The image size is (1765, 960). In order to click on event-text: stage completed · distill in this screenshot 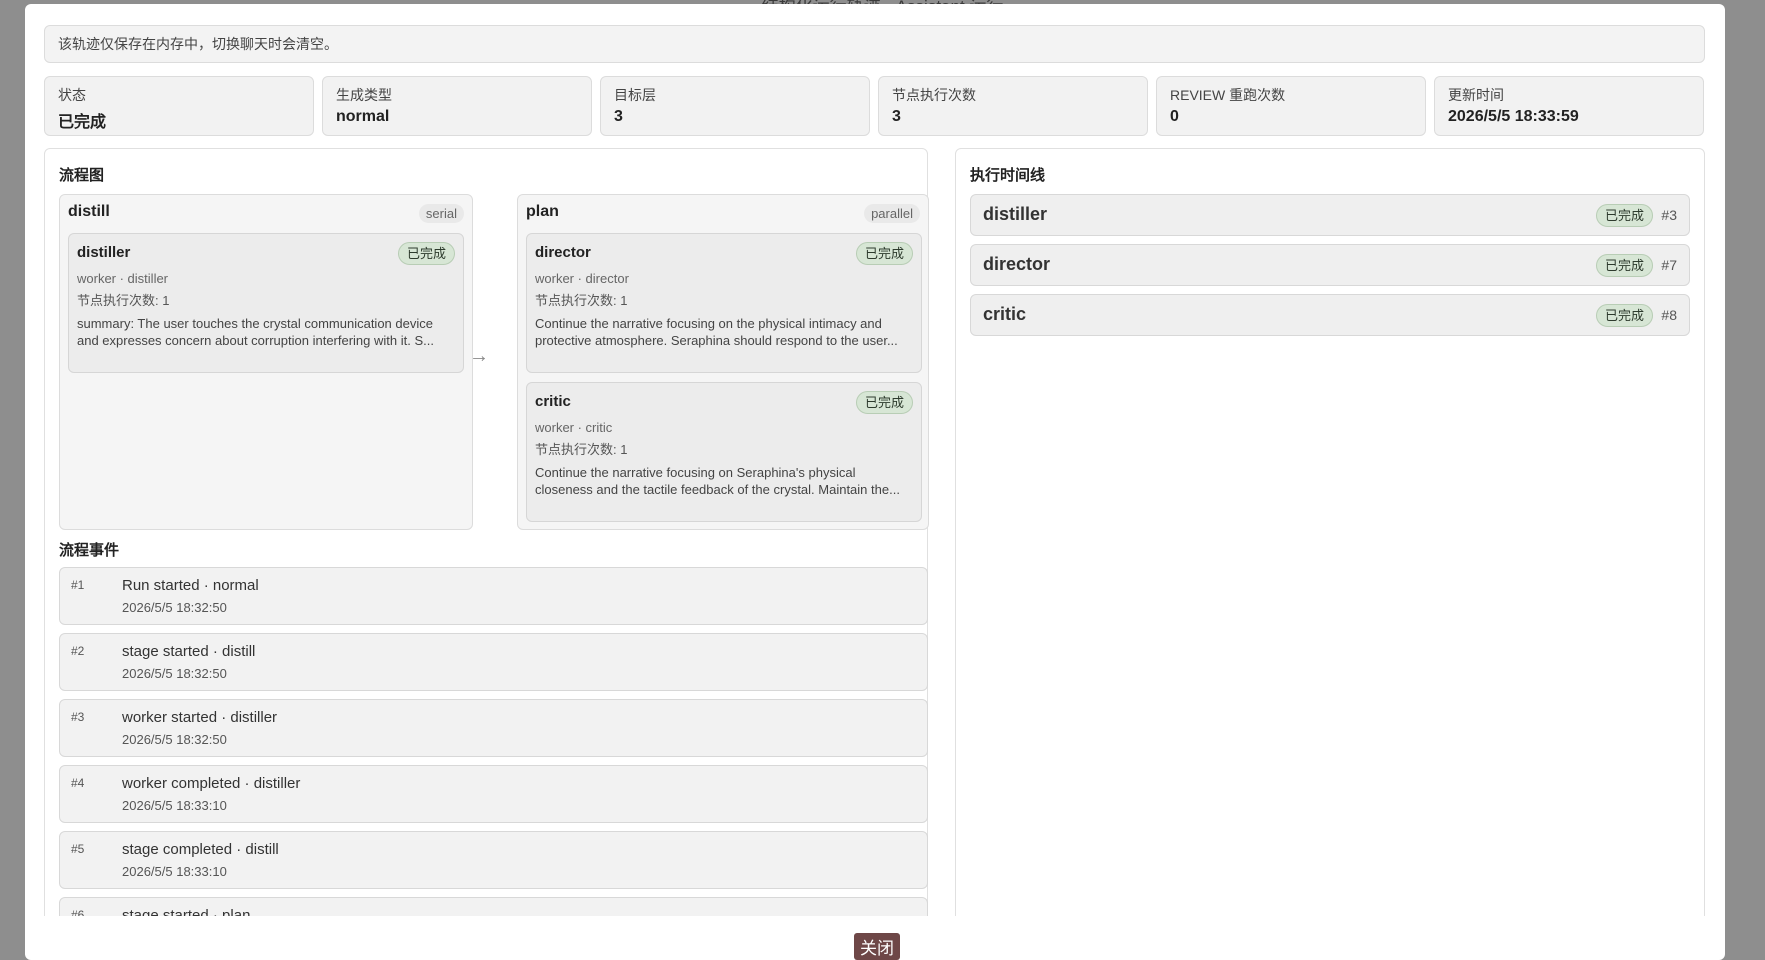, I will do `click(200, 849)`.